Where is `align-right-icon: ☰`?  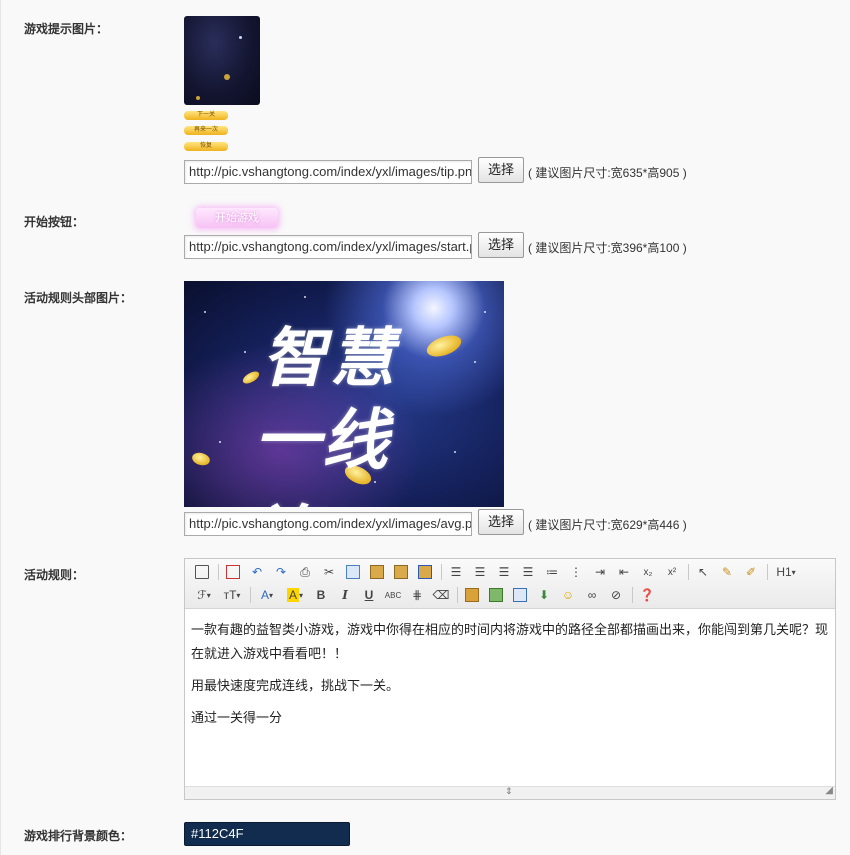
align-right-icon: ☰ is located at coordinates (504, 572).